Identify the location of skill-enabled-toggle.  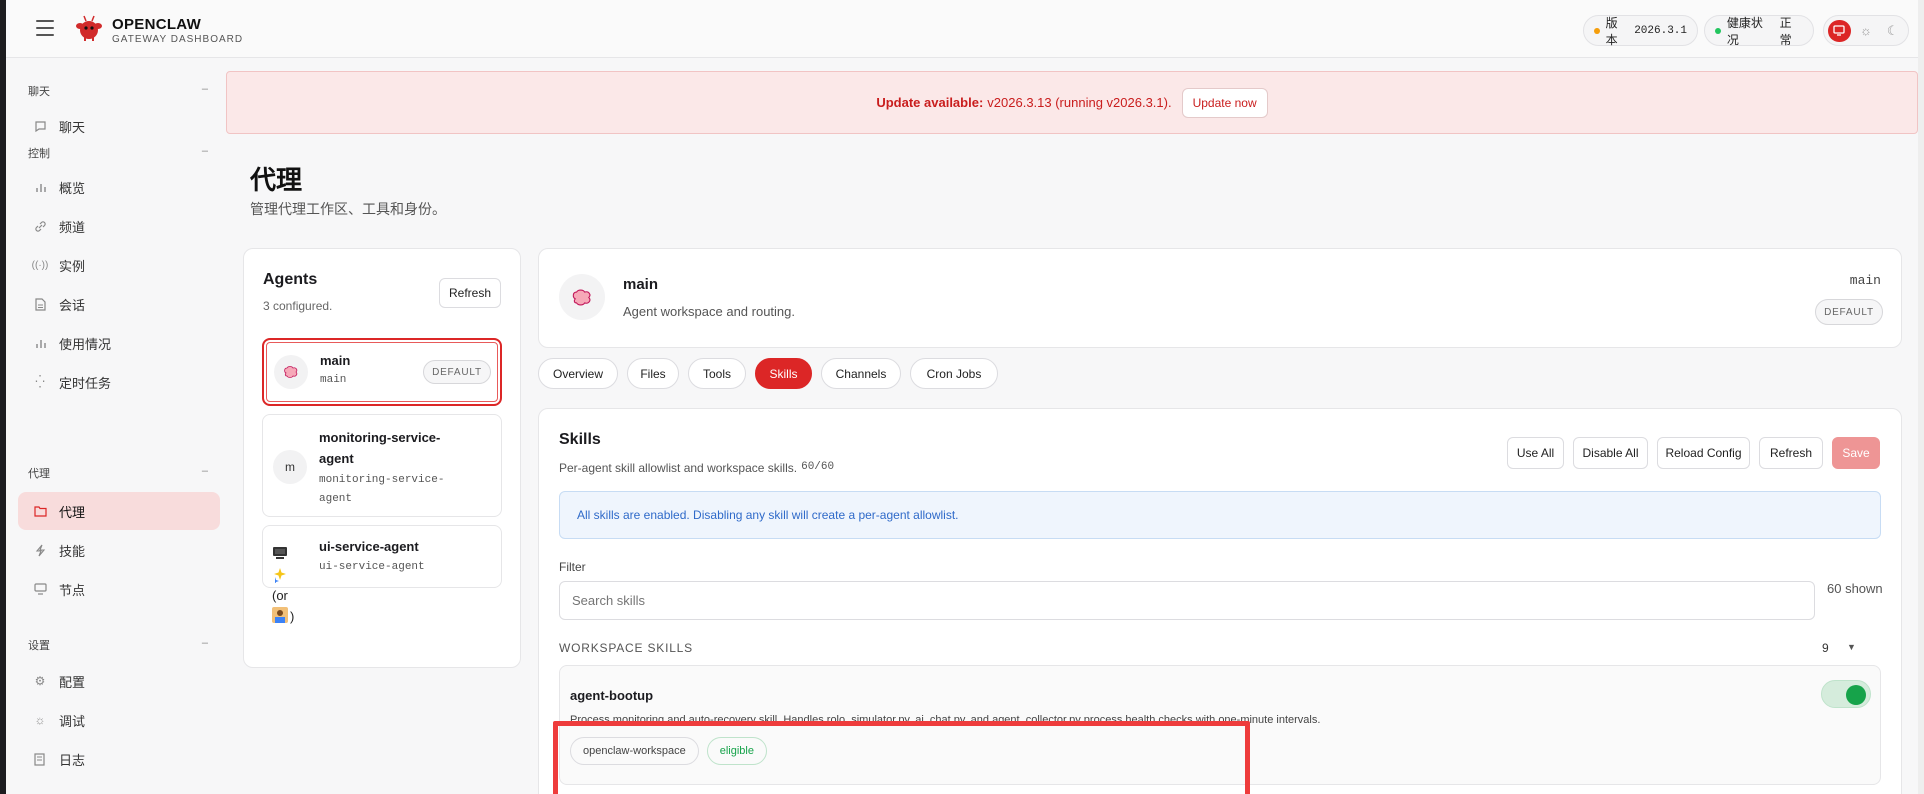
(1846, 694).